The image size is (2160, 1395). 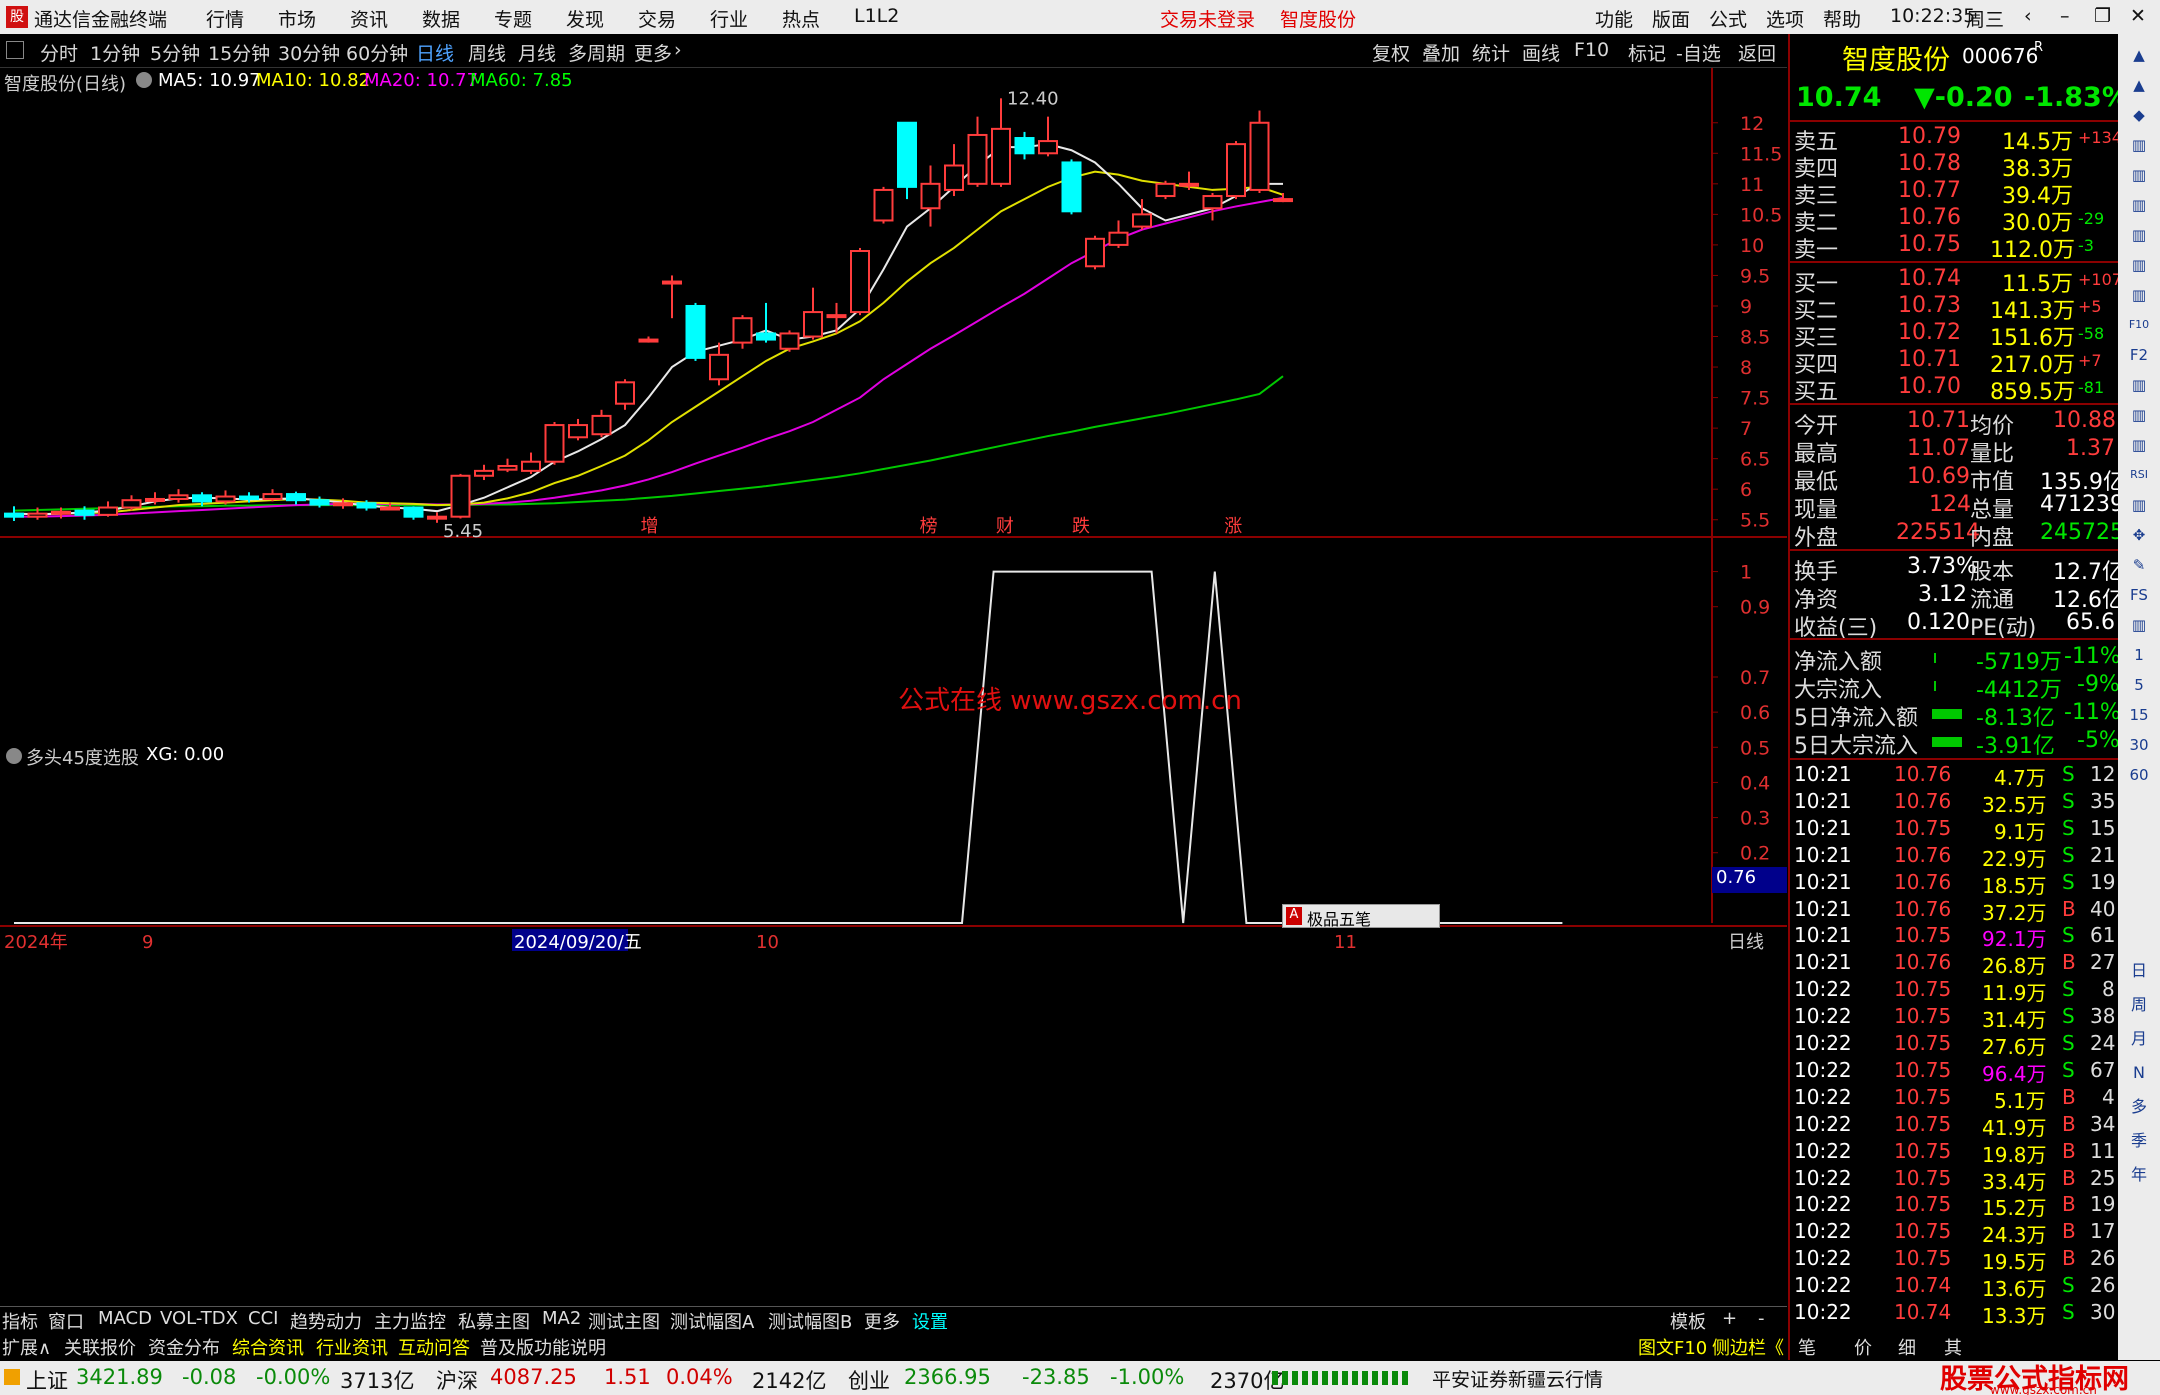 What do you see at coordinates (263, 1318) in the screenshot?
I see `indicator-tab: CCI` at bounding box center [263, 1318].